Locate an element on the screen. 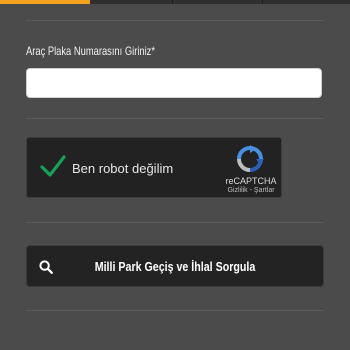  terms-link: Şartlar is located at coordinates (264, 190).